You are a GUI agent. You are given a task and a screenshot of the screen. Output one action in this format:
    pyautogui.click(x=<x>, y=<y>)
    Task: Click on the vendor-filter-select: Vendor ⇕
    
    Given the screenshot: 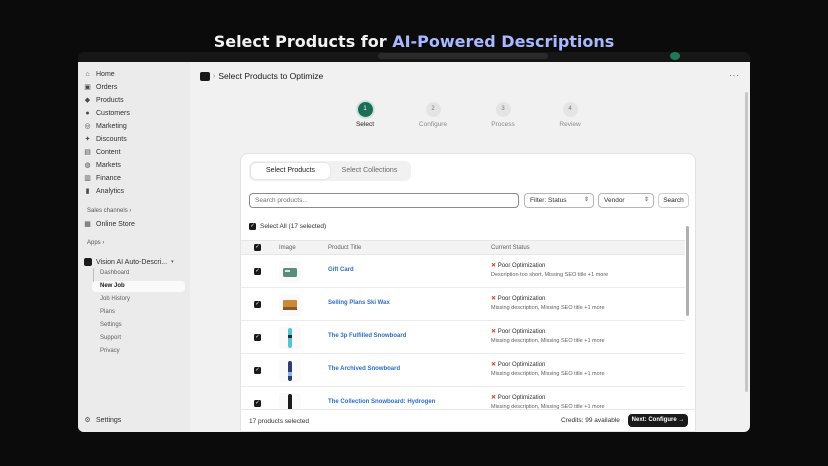 What is the action you would take?
    pyautogui.click(x=626, y=200)
    